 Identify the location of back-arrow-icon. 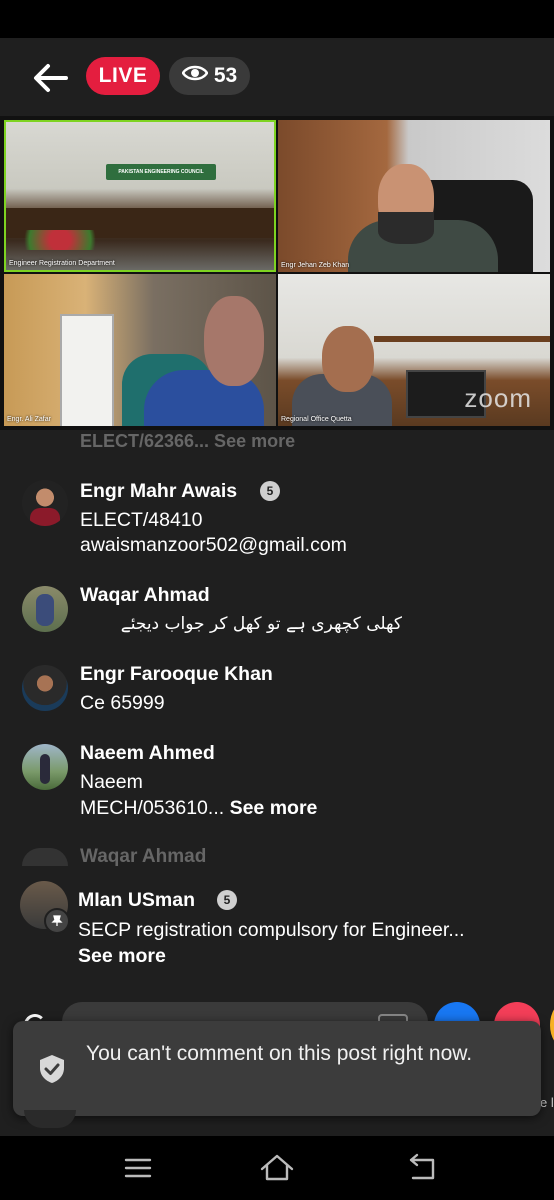
(50, 78).